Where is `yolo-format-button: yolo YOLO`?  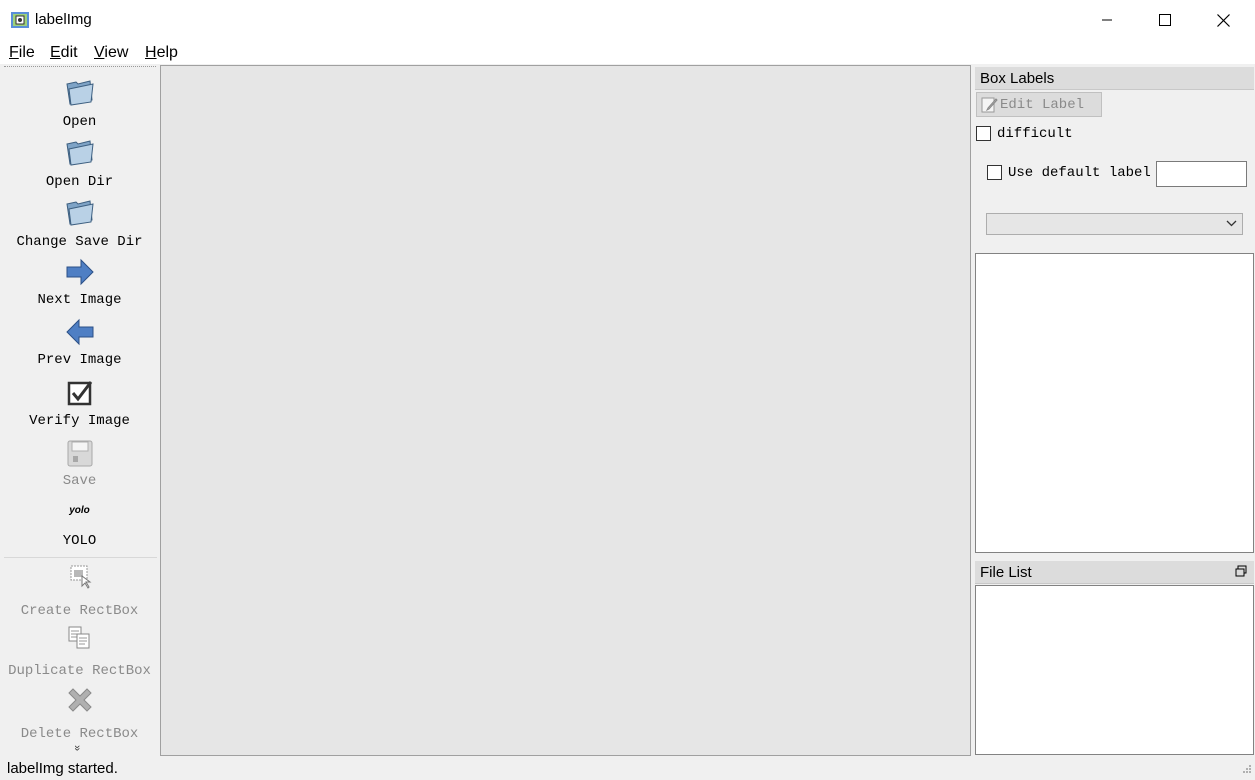 yolo-format-button: yolo YOLO is located at coordinates (79, 528).